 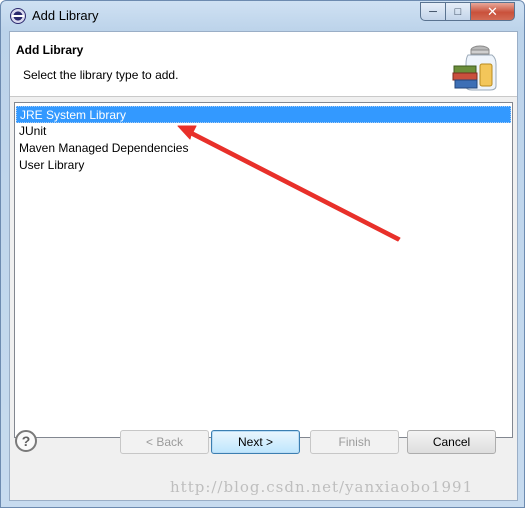 What do you see at coordinates (474, 68) in the screenshot?
I see `library-jar-icon` at bounding box center [474, 68].